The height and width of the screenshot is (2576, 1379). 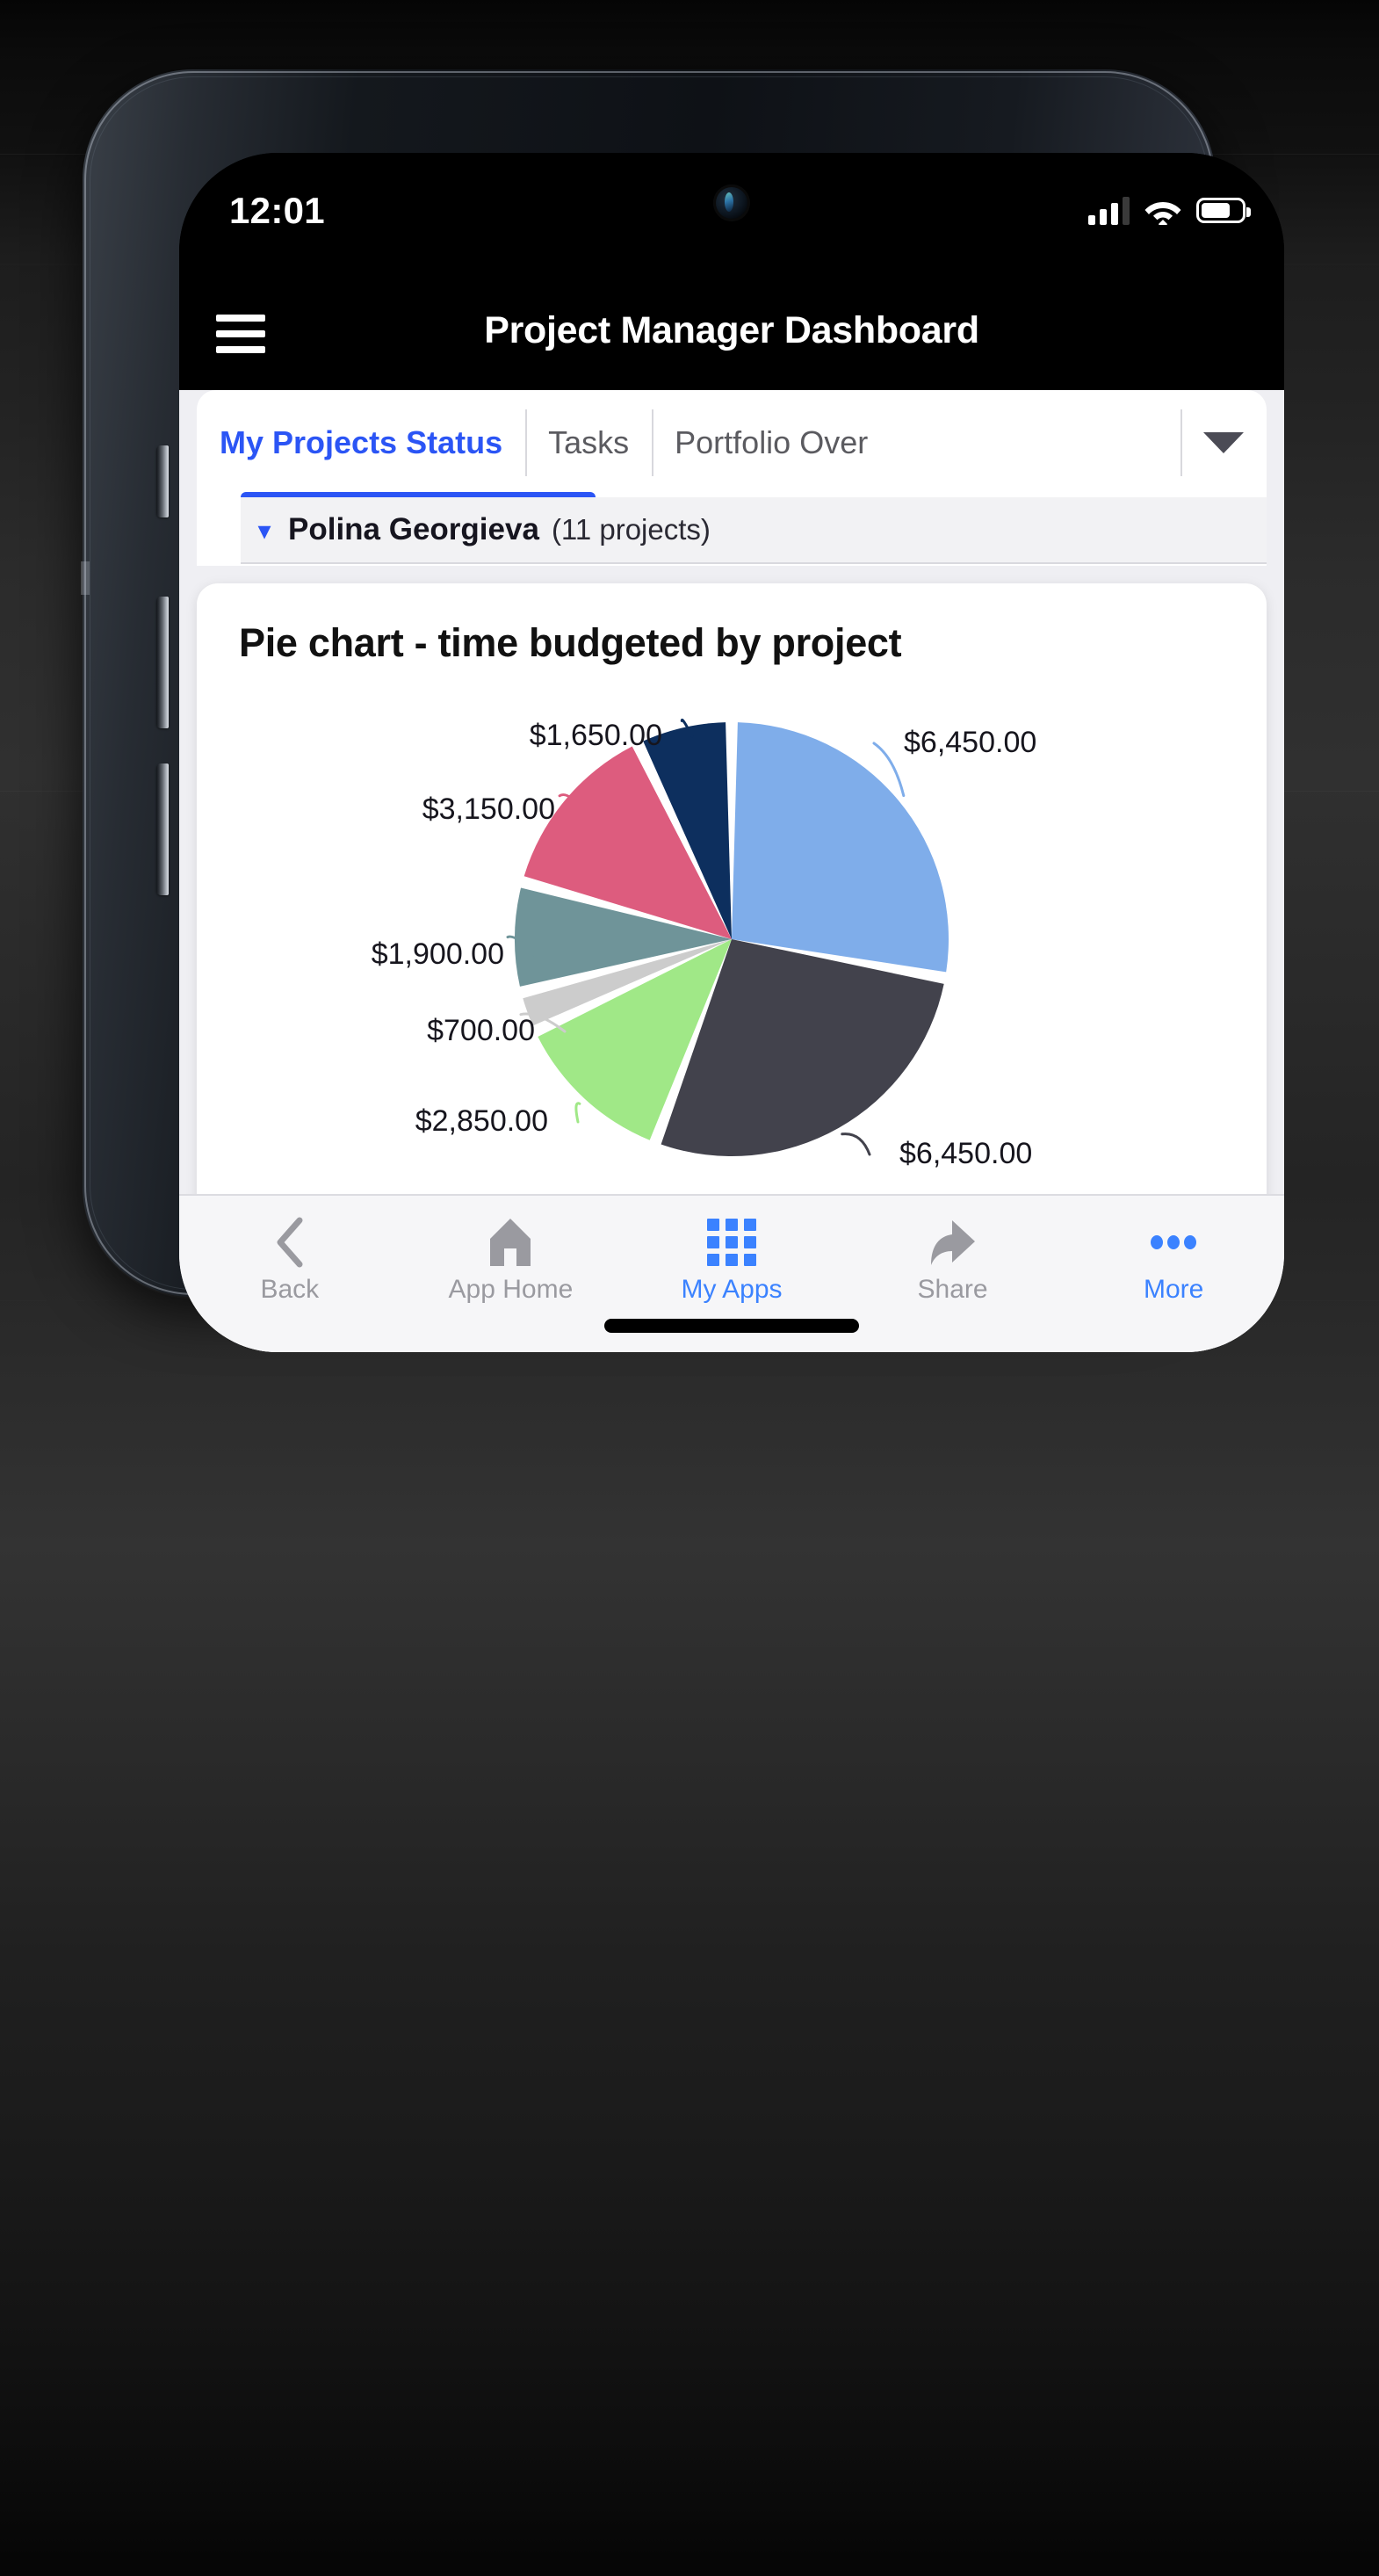 I want to click on antenna-band-left, so click(x=85, y=578).